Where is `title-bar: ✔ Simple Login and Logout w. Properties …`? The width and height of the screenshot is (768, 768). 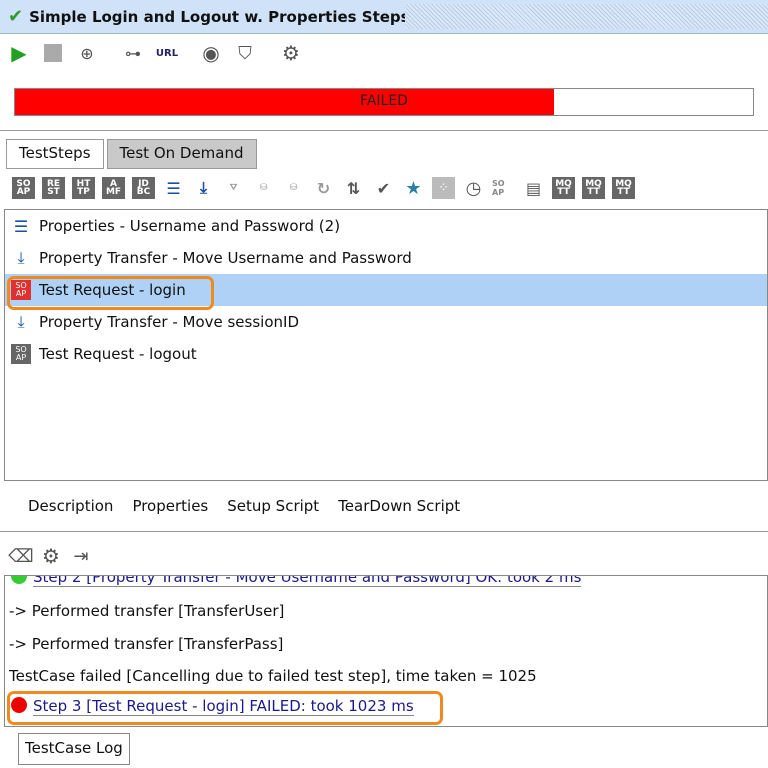
title-bar: ✔ Simple Login and Logout w. Properties … is located at coordinates (384, 17).